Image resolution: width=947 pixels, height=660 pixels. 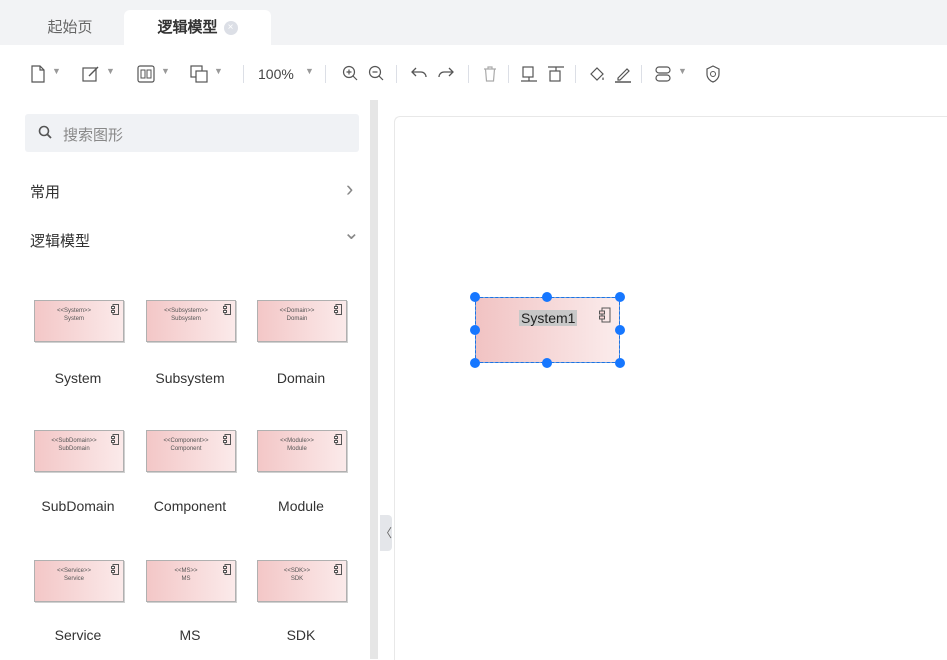 What do you see at coordinates (74, 315) in the screenshot?
I see `shape-system-text: <<System>> System` at bounding box center [74, 315].